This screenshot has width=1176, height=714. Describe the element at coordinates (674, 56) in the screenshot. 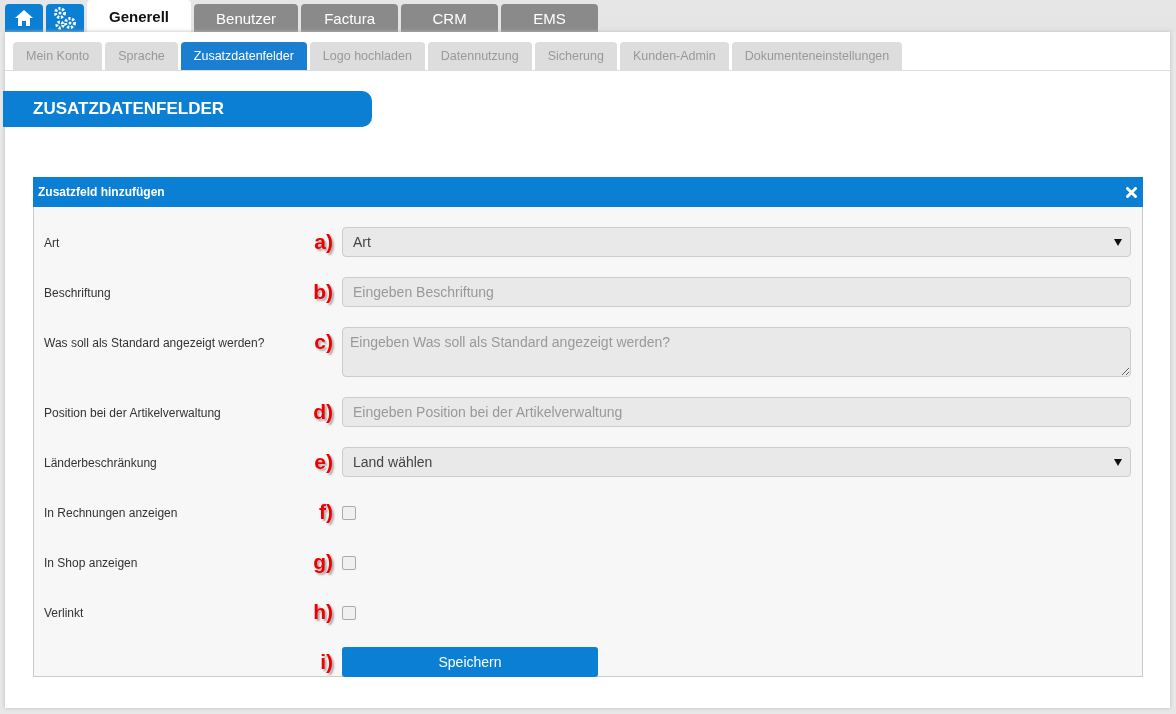

I see `sub-tab: Kunden-Admin` at that location.